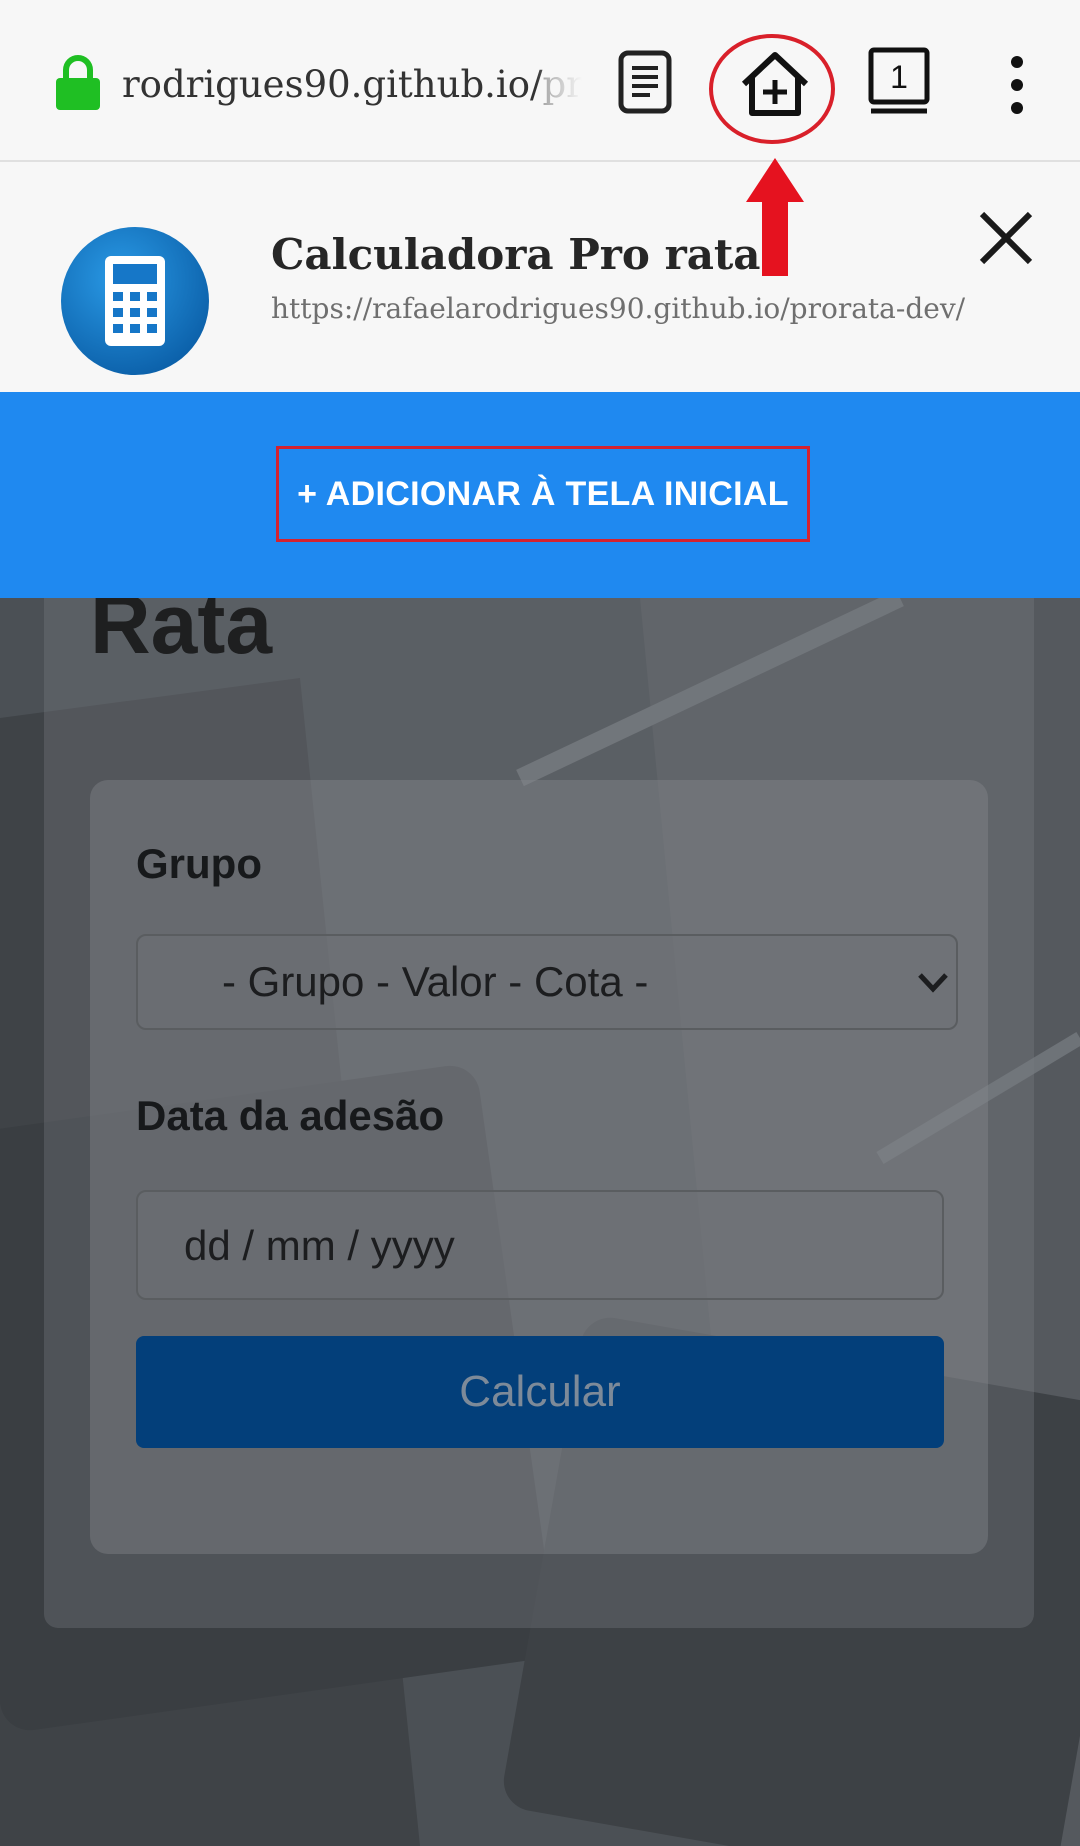 The height and width of the screenshot is (1846, 1080). I want to click on date-label: Data da adesão, so click(290, 1115).